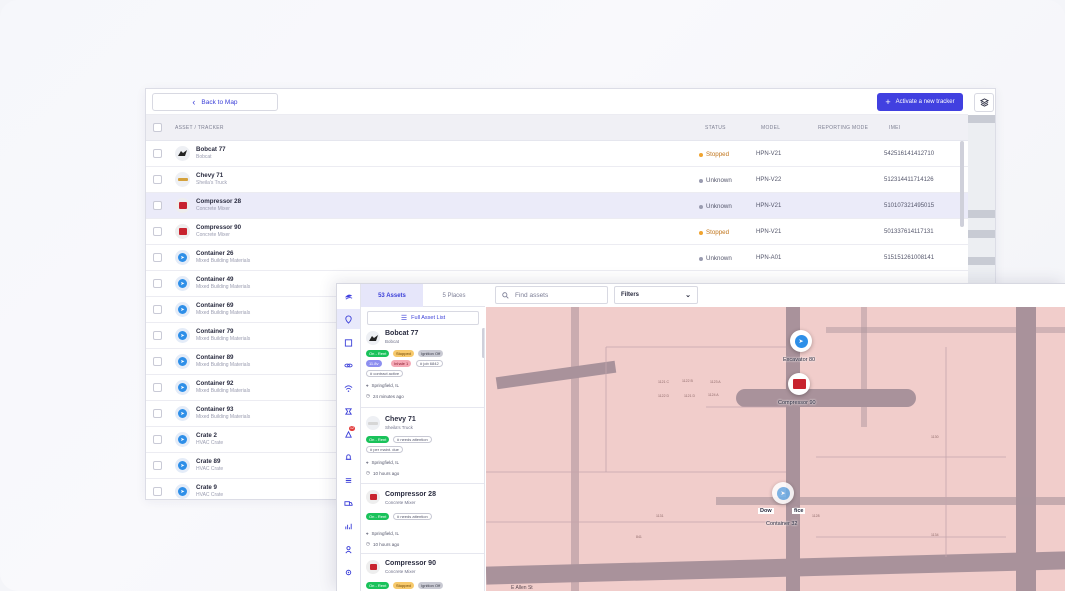  I want to click on settings-icon, so click(348, 572).